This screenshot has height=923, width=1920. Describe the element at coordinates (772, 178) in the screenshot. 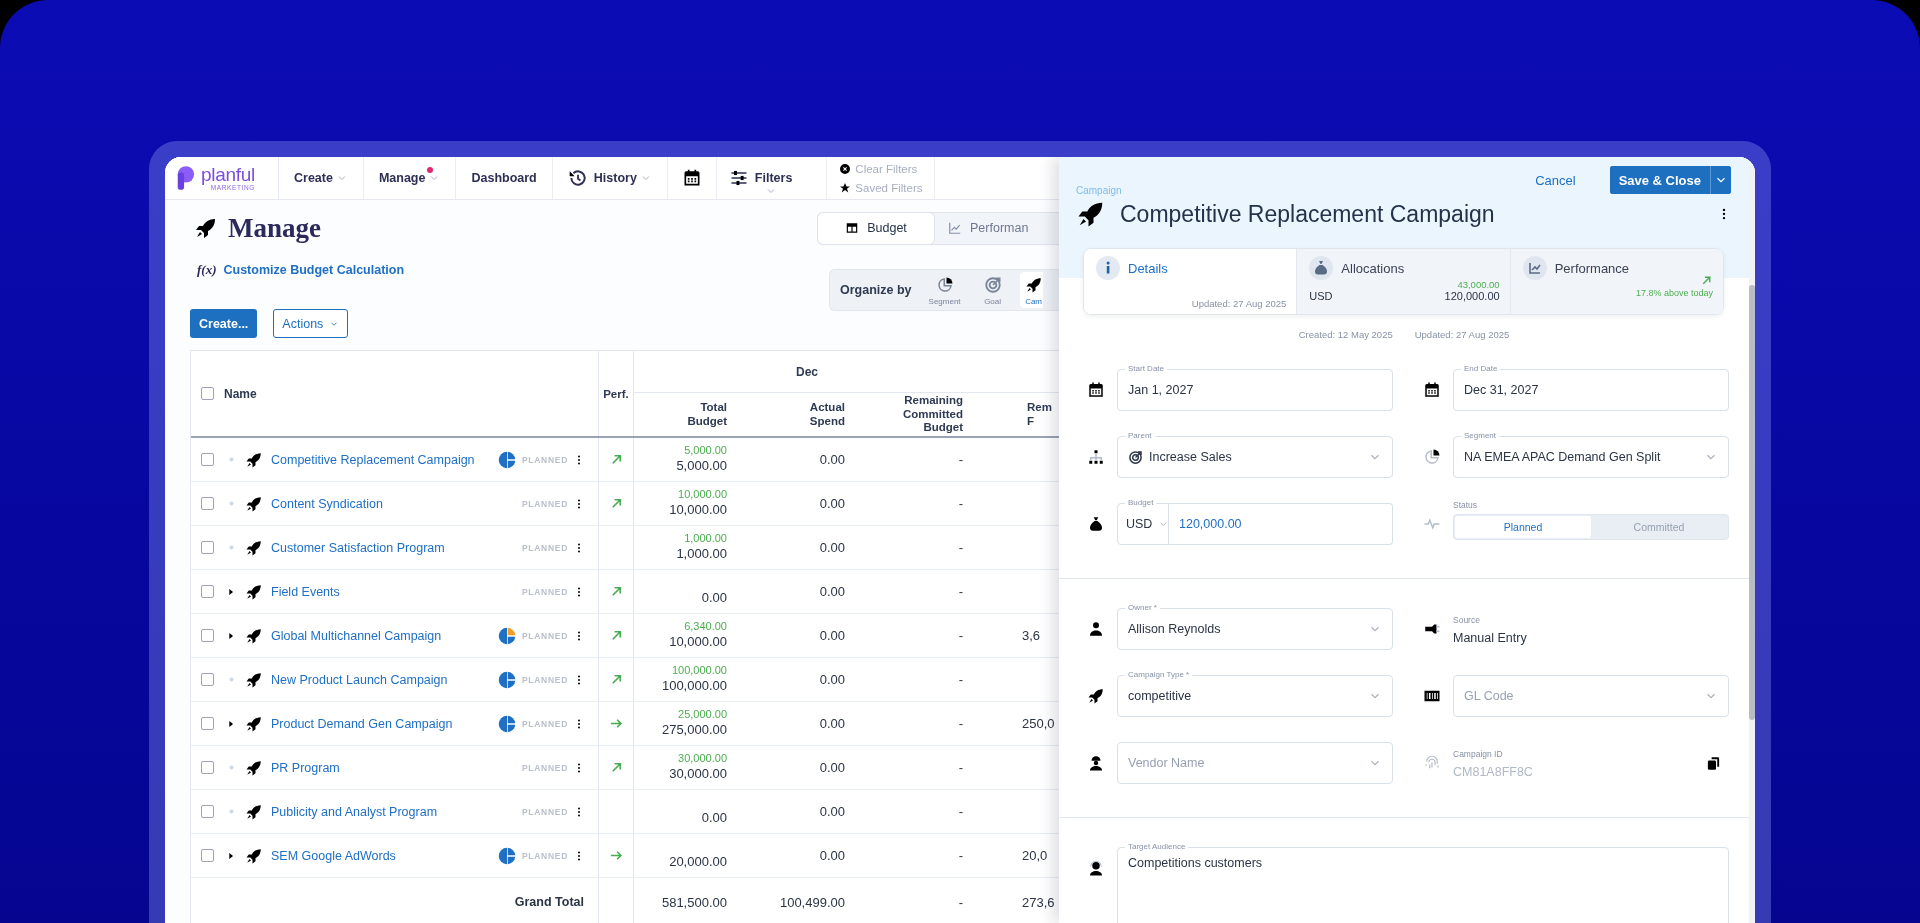

I see `filters-button: Filters` at that location.